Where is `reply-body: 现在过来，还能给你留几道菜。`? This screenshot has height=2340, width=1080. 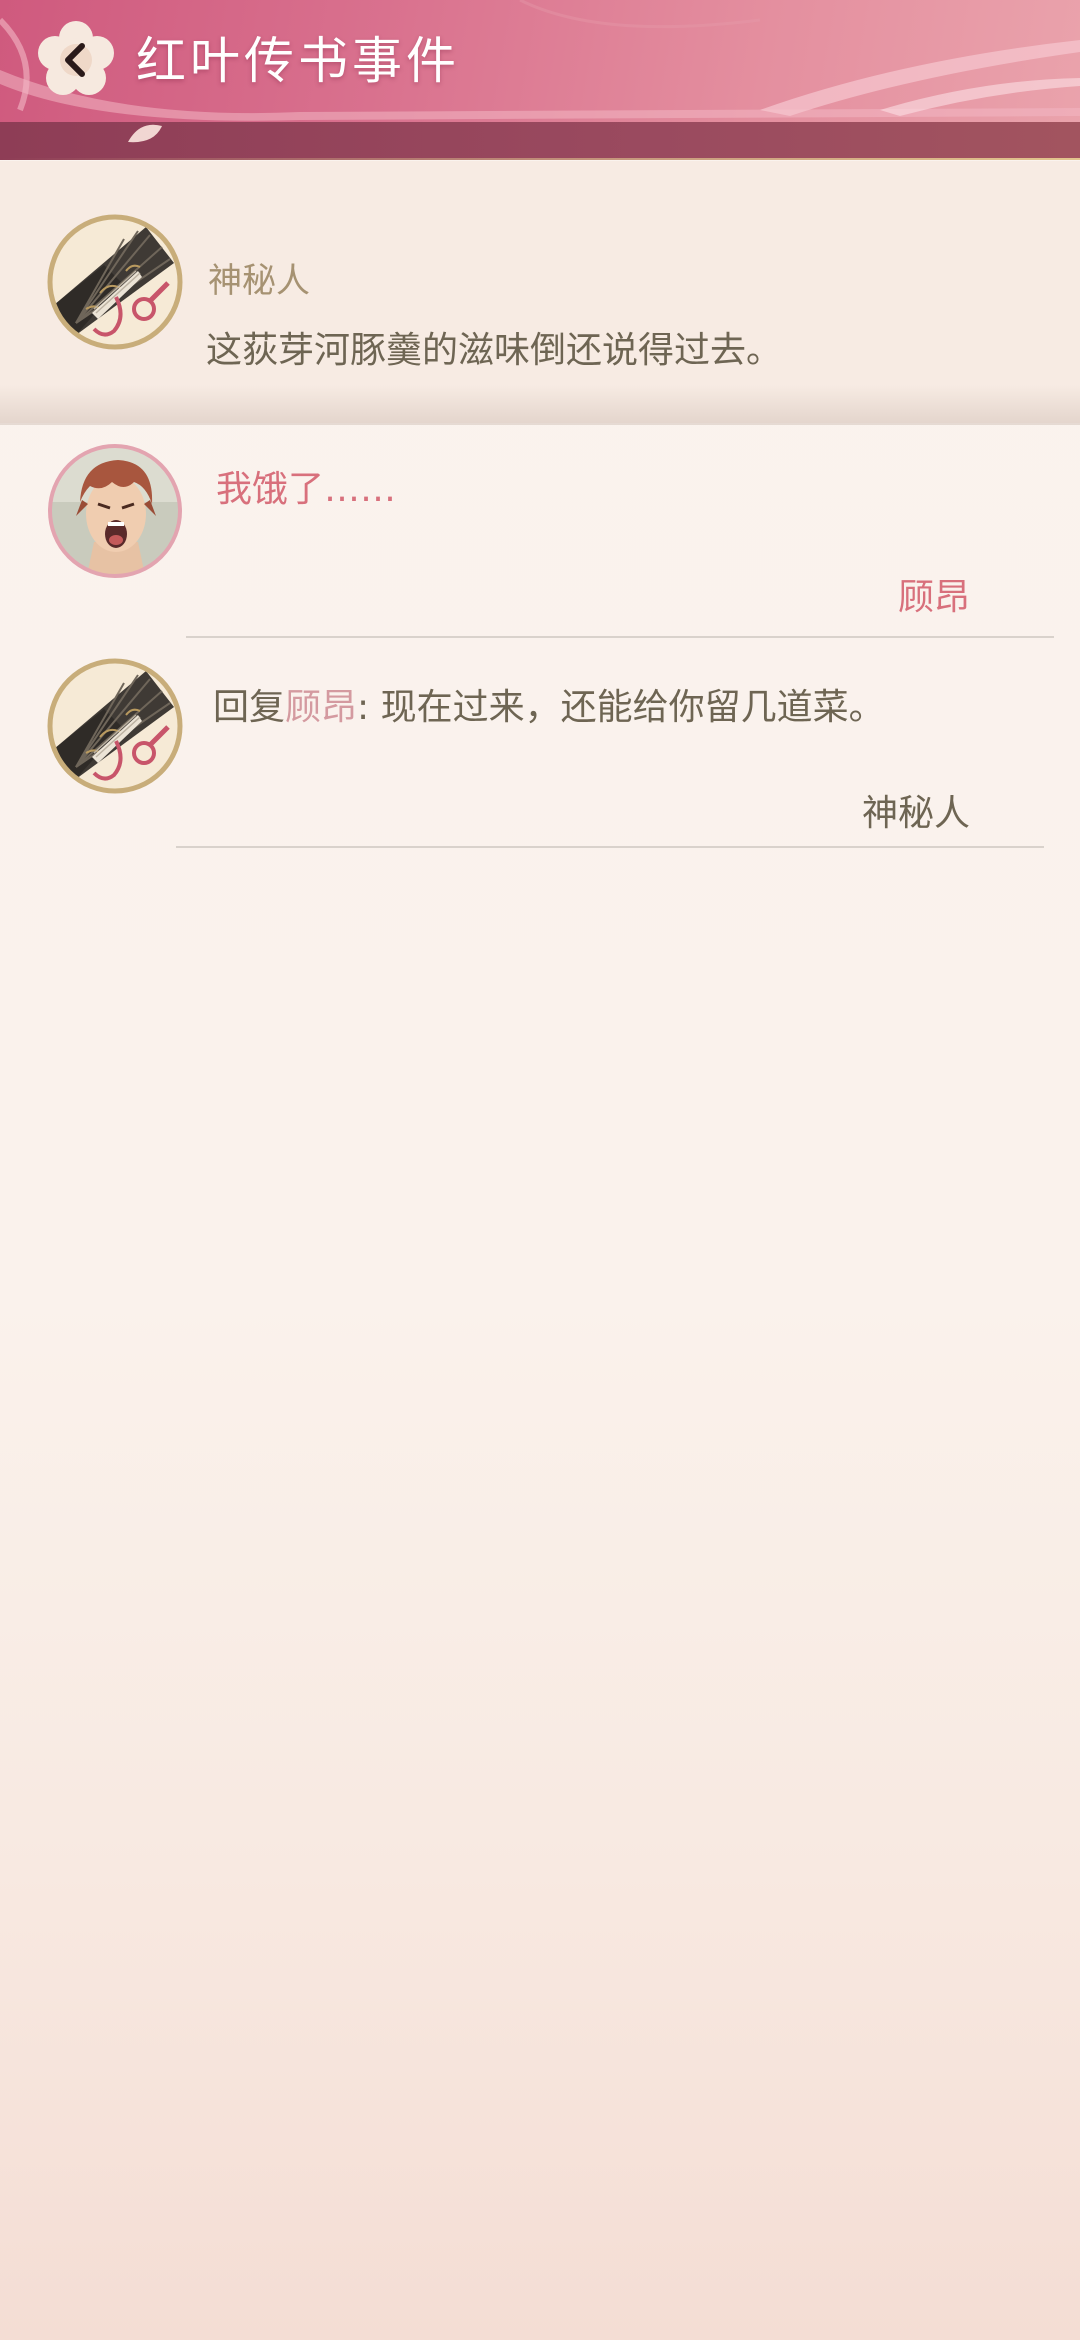 reply-body: 现在过来，还能给你留几道菜。 is located at coordinates (632, 707).